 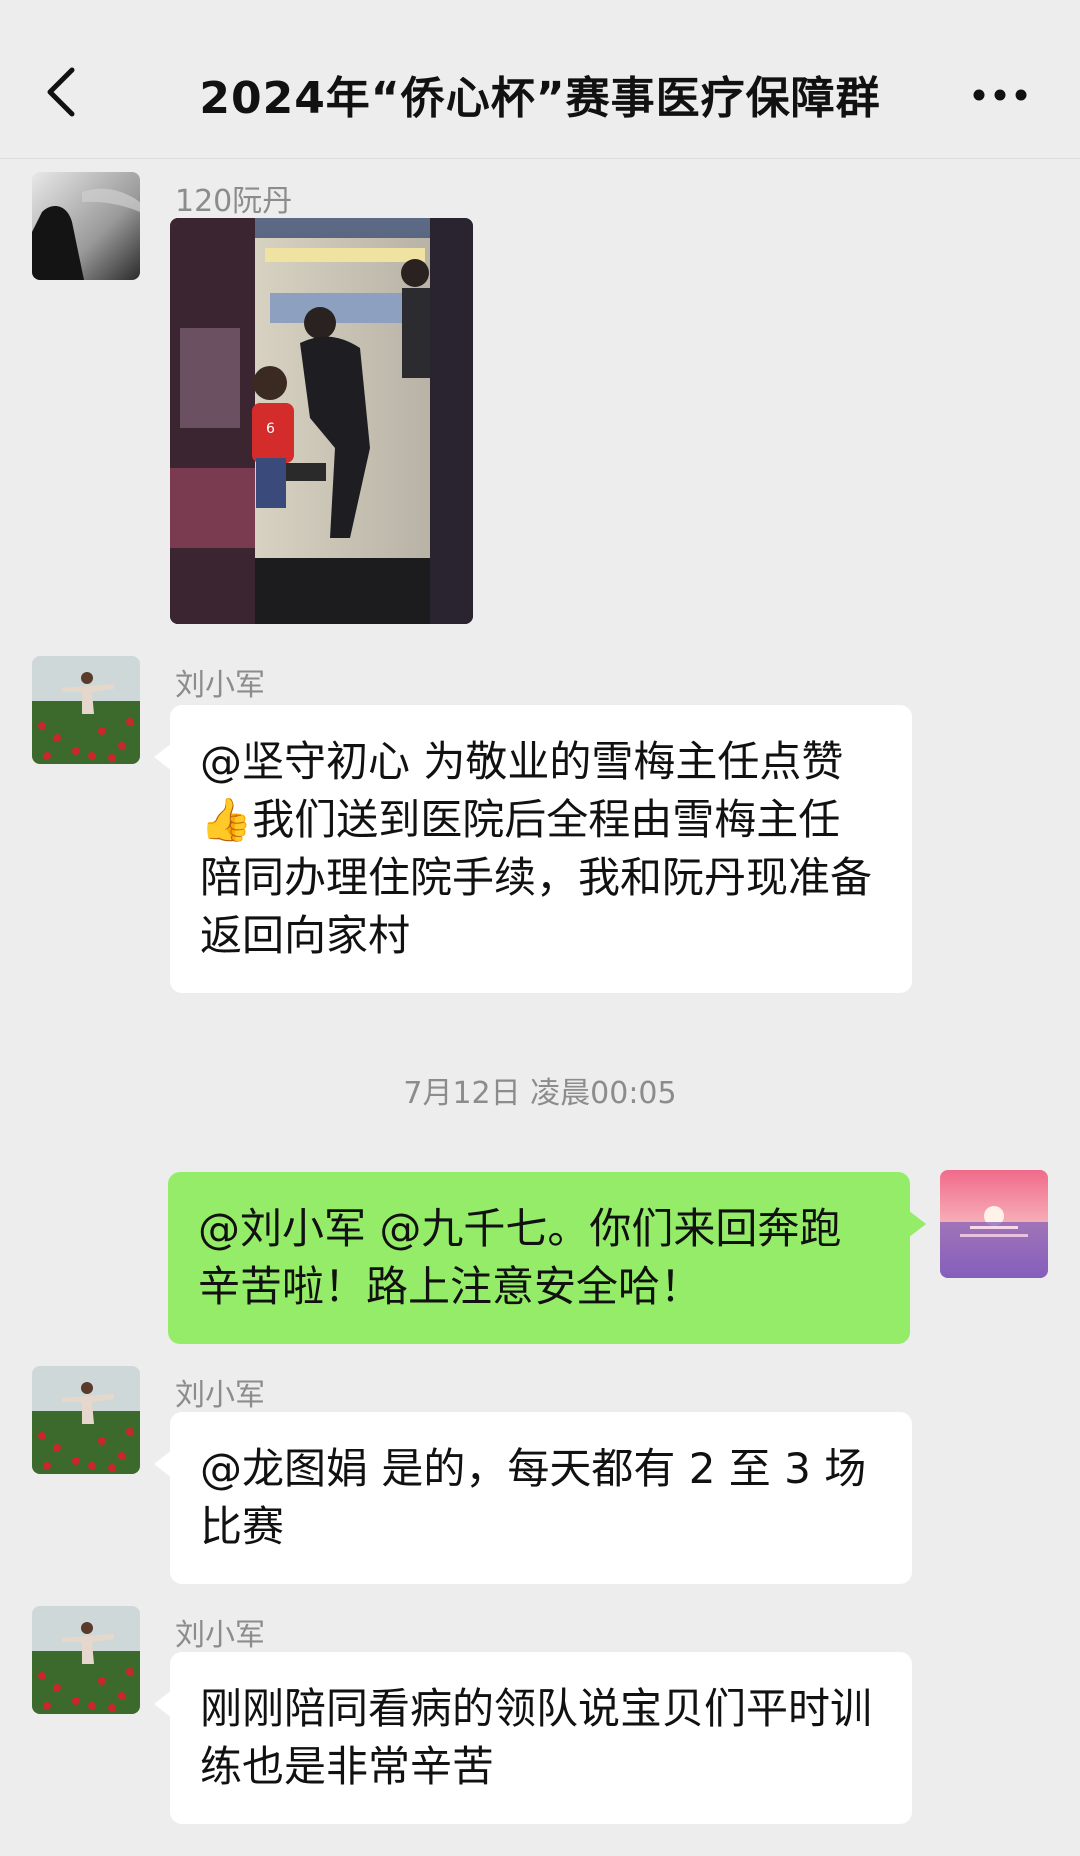 I want to click on message-bubble: 刚刚陪同看病的领队说宝贝们平时训练也是非常辛苦, so click(x=533, y=1738).